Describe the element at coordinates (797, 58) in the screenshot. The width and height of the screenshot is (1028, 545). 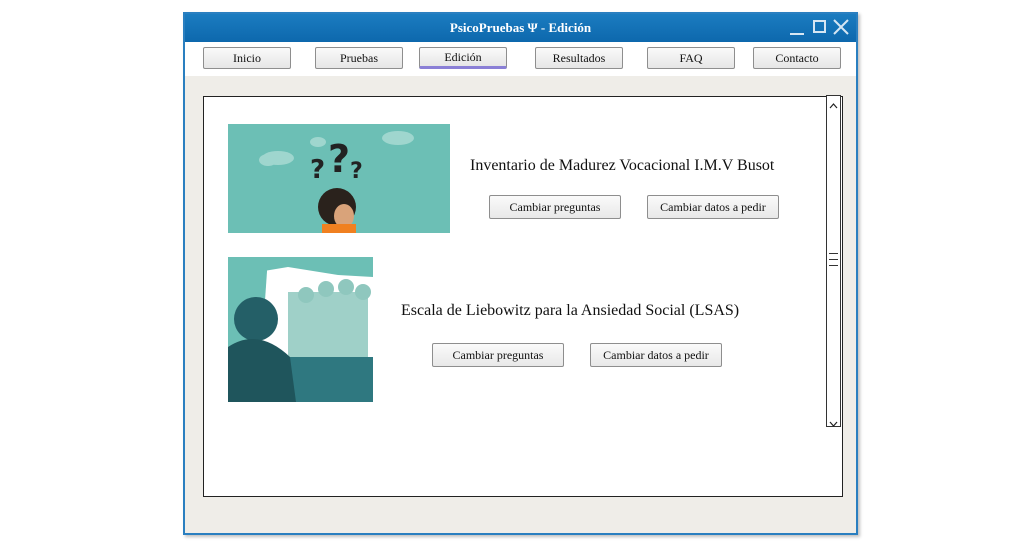
I see `nav-contacto-button: Contacto` at that location.